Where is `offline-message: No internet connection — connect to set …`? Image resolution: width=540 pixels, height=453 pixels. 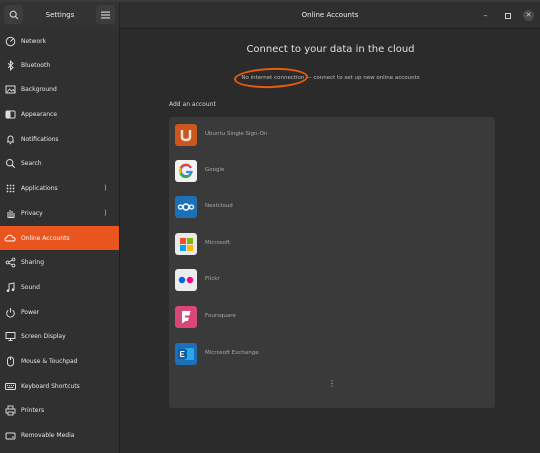
offline-message: No internet connection — connect to set … is located at coordinates (330, 78).